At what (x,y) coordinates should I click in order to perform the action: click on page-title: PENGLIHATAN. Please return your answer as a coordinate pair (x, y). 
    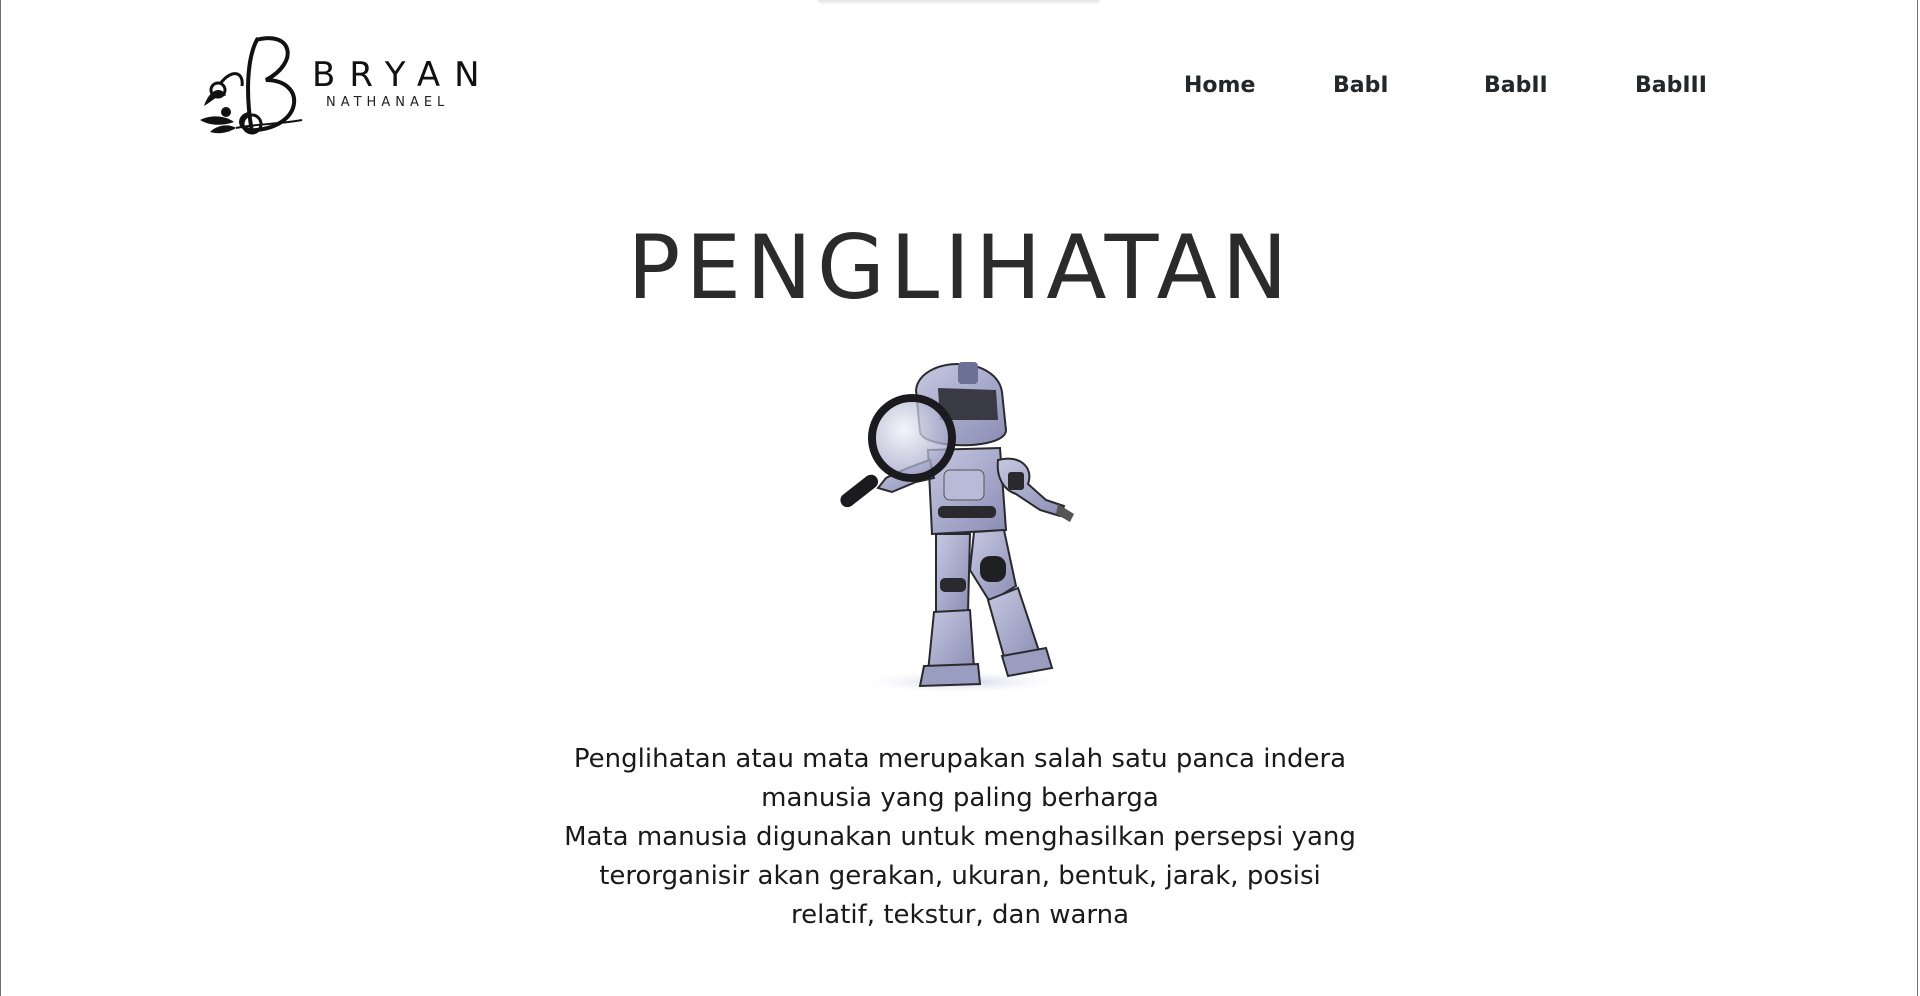
    Looking at the image, I should click on (960, 267).